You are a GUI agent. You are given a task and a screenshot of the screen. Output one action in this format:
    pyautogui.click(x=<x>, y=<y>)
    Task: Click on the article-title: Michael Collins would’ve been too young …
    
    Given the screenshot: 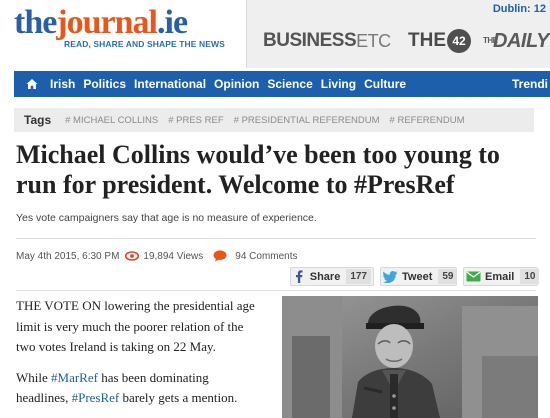 What is the action you would take?
    pyautogui.click(x=258, y=169)
    